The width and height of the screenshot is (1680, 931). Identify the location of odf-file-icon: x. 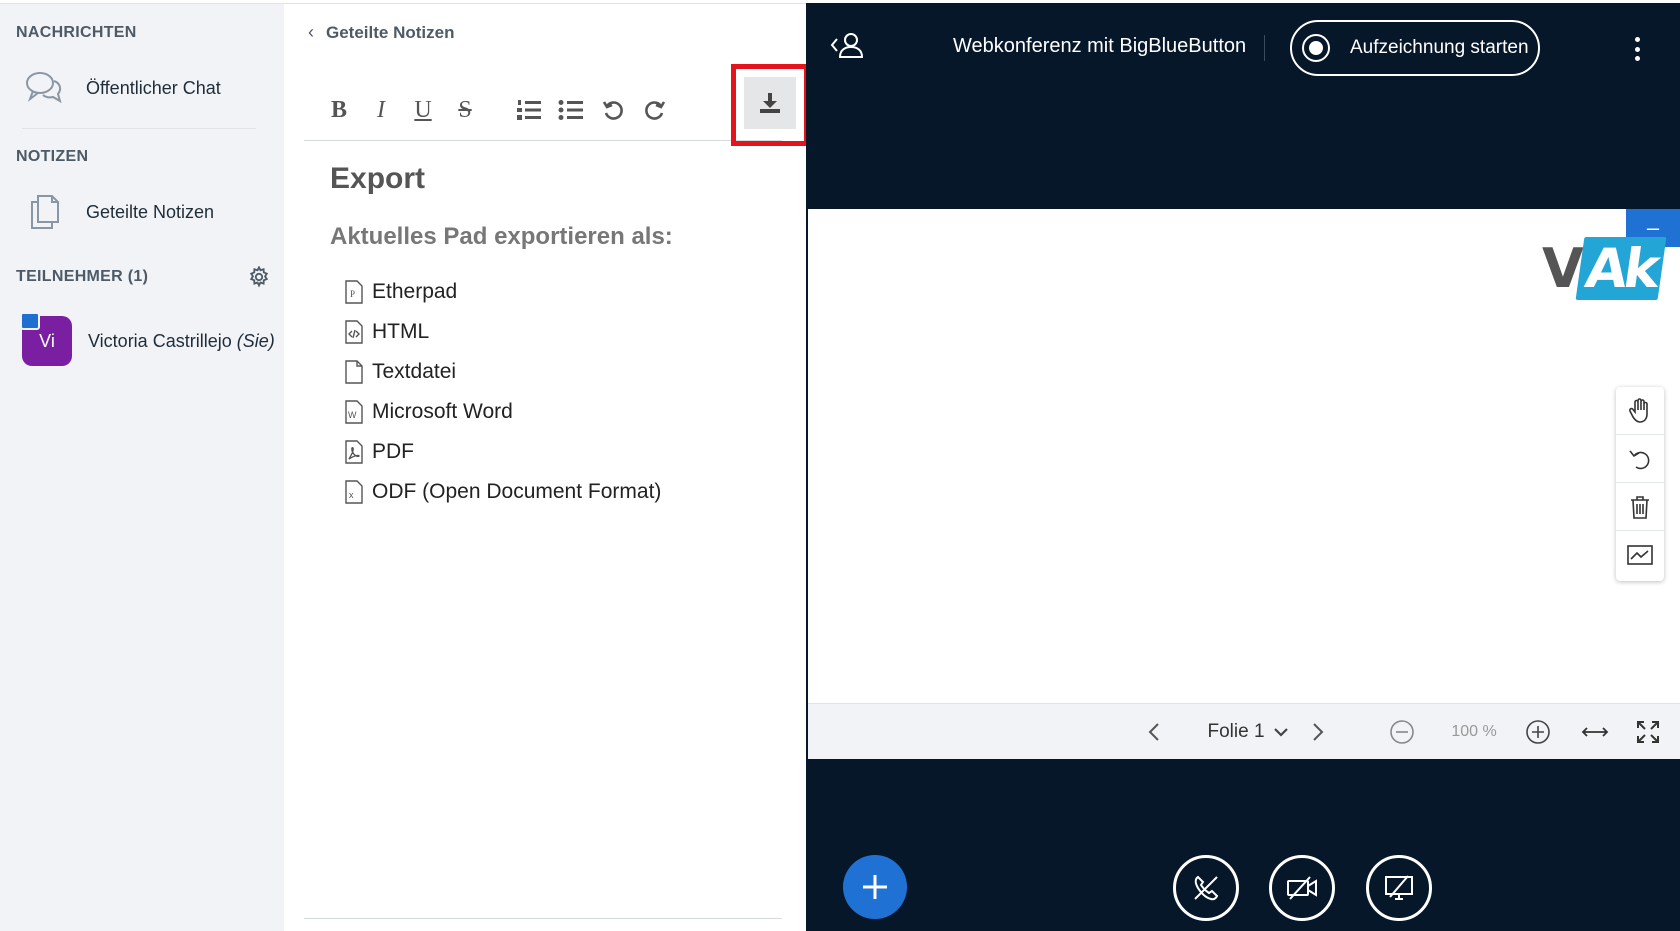
(354, 492).